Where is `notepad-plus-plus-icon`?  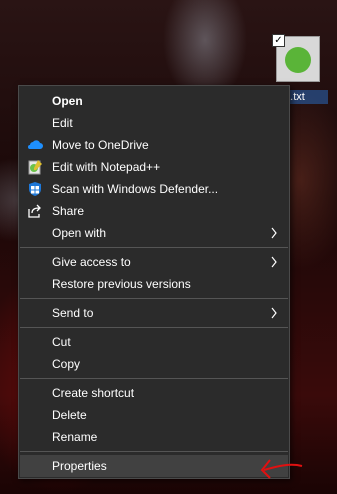 notepad-plus-plus-icon is located at coordinates (35, 167).